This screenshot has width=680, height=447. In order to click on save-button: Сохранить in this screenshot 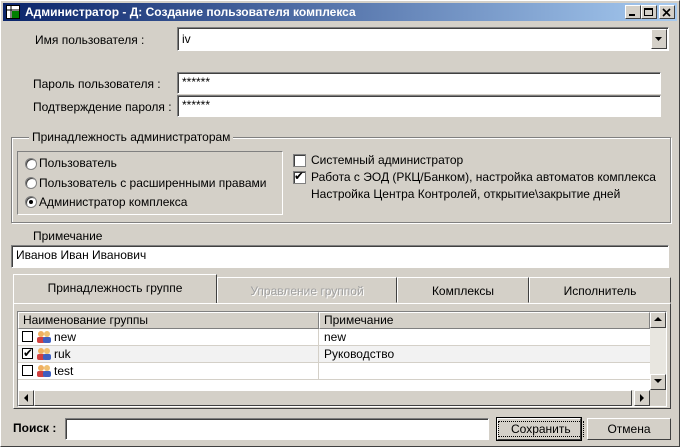, I will do `click(540, 429)`.